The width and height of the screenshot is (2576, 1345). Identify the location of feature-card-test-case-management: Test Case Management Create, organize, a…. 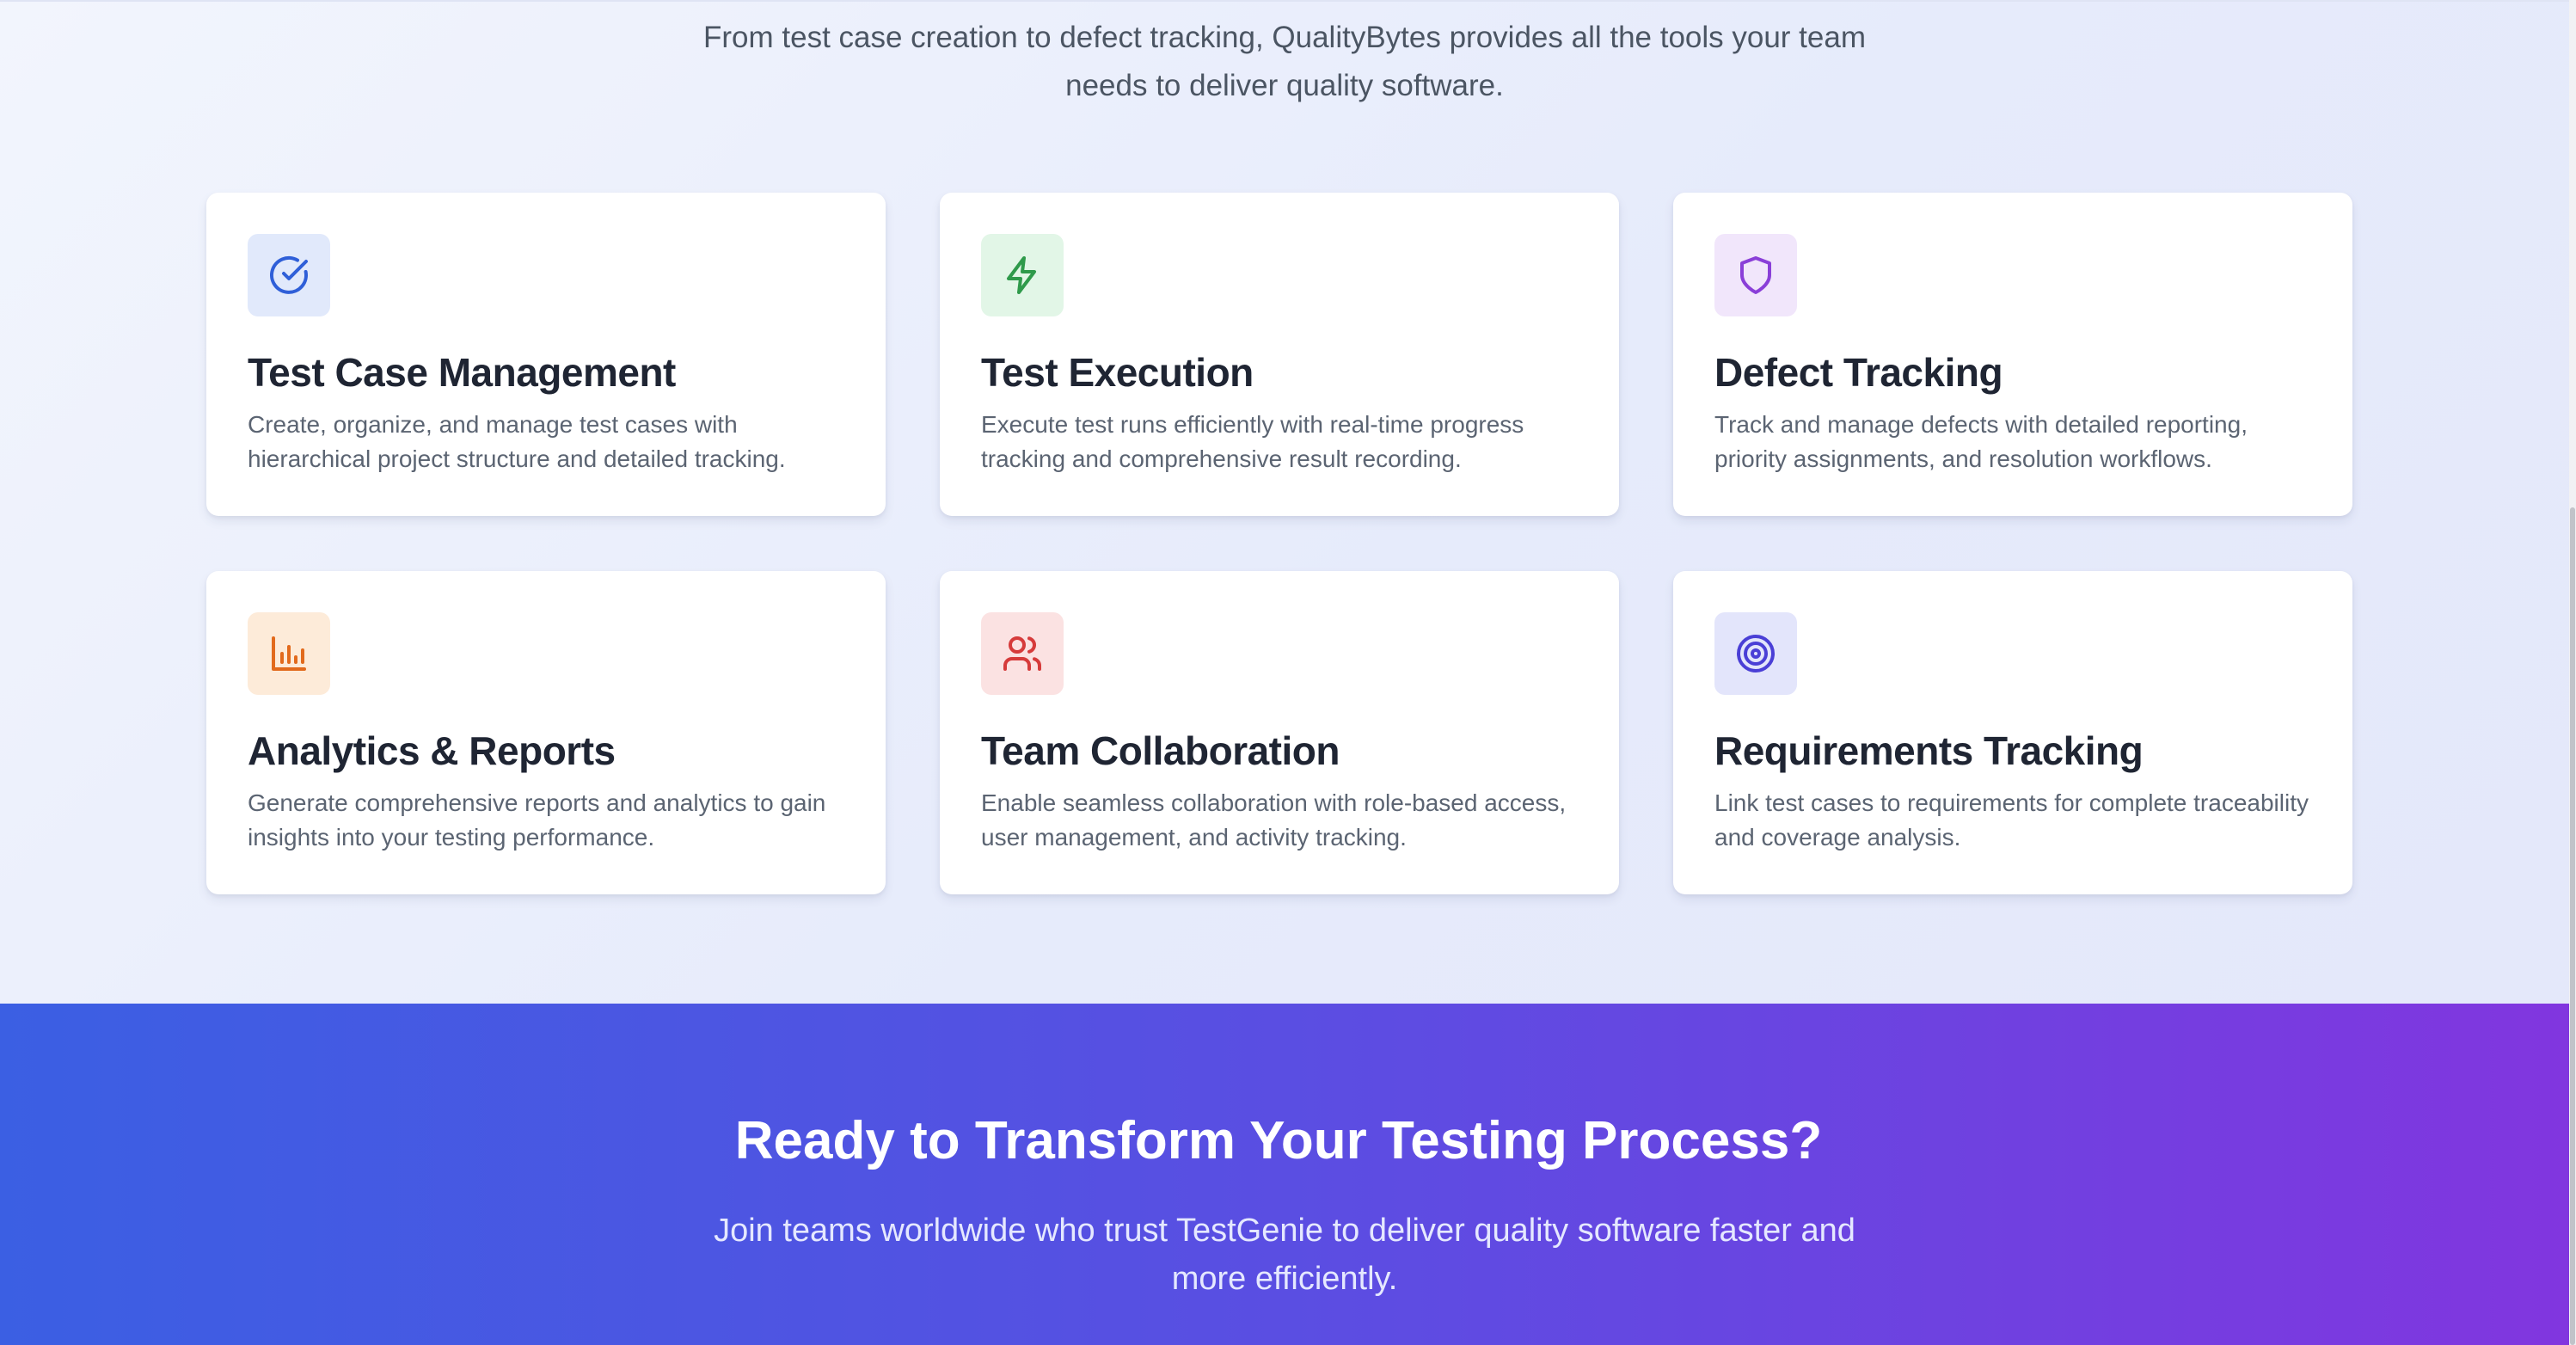
(546, 354).